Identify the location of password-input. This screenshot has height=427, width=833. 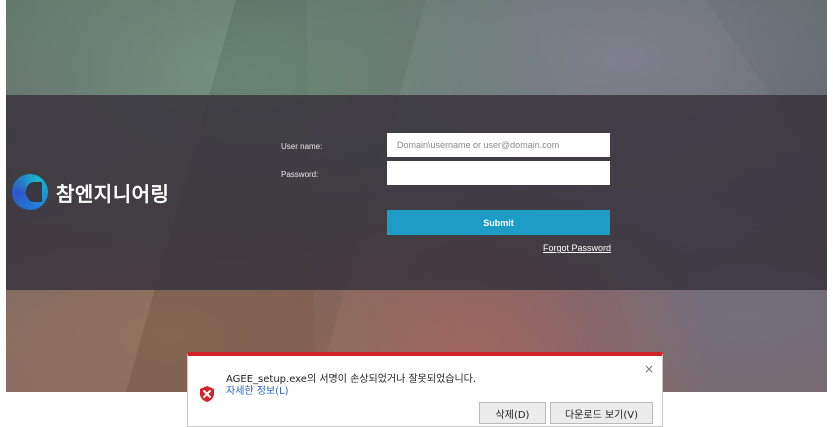
(498, 173).